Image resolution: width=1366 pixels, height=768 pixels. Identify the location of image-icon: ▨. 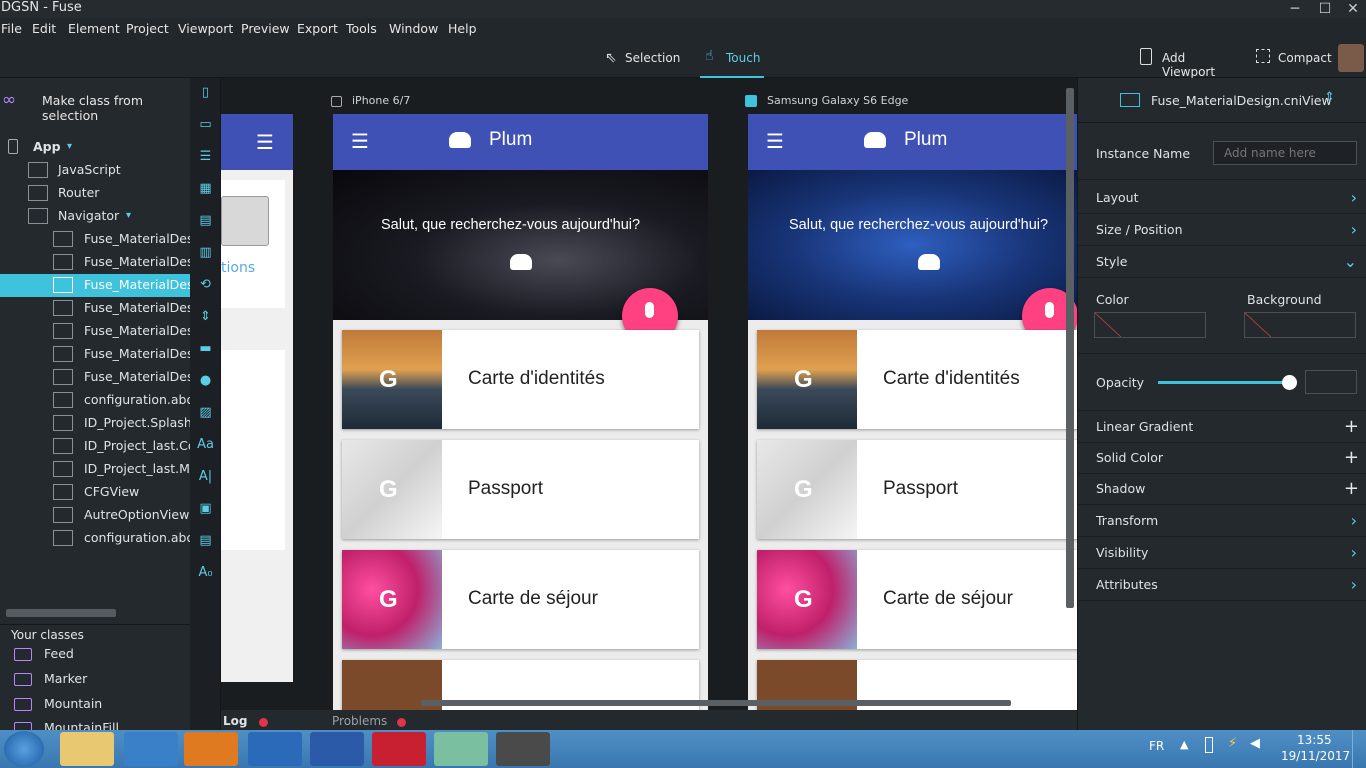
(205, 412).